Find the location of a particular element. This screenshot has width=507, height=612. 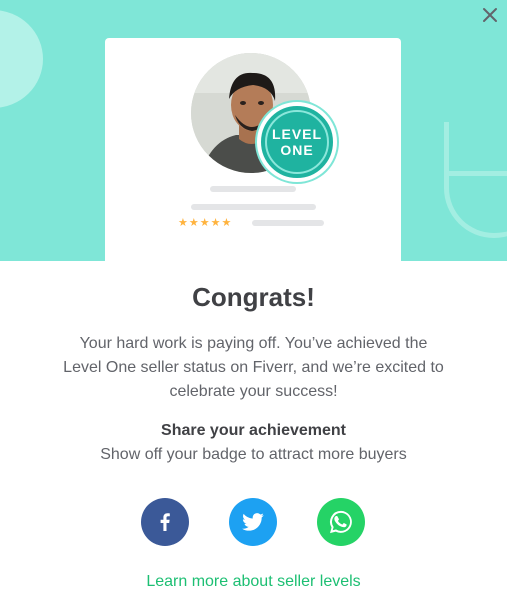

share-heading: Share your achievement is located at coordinates (253, 430).